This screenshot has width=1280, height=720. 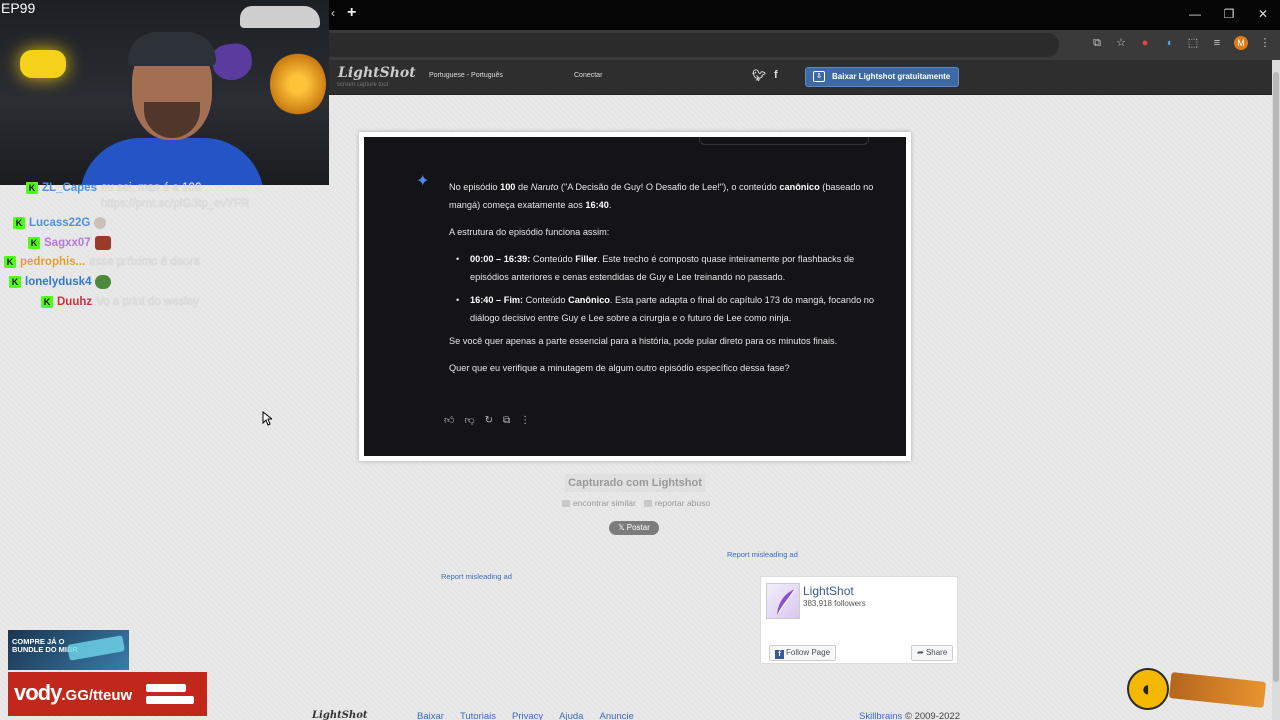 What do you see at coordinates (1181, 43) in the screenshot?
I see `toolbar-icons: ⧉ ☆ ● ◖ ⬚ ≡ M ⋮` at bounding box center [1181, 43].